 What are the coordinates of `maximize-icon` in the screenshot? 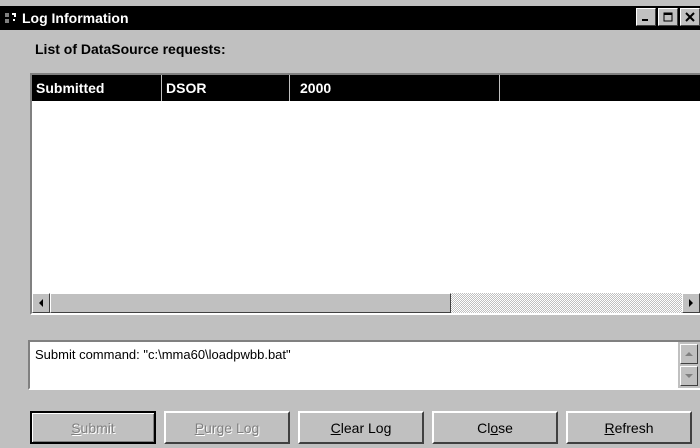 It's located at (668, 17).